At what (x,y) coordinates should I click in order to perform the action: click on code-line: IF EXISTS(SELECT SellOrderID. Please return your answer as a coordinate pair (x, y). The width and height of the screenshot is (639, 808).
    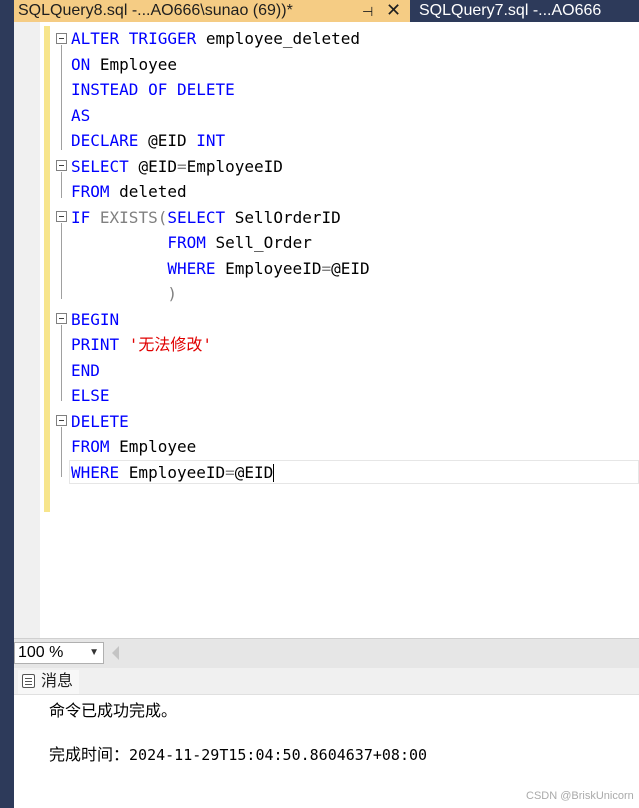
    Looking at the image, I should click on (220, 218).